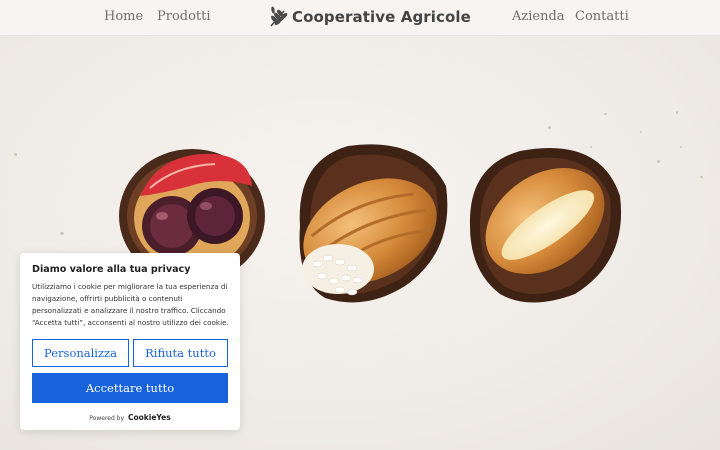 This screenshot has width=720, height=450. I want to click on nav-contacts-link: Contatti, so click(602, 16).